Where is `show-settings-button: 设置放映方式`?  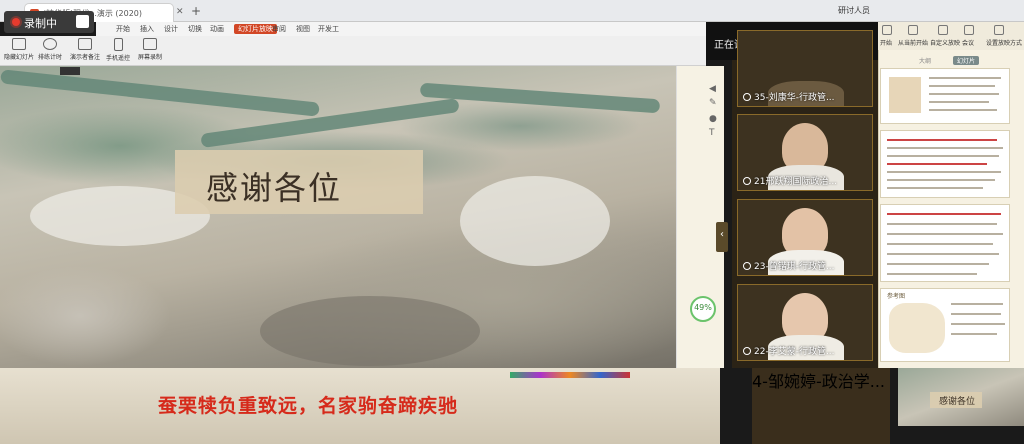
show-settings-button: 设置放映方式 is located at coordinates (1004, 42).